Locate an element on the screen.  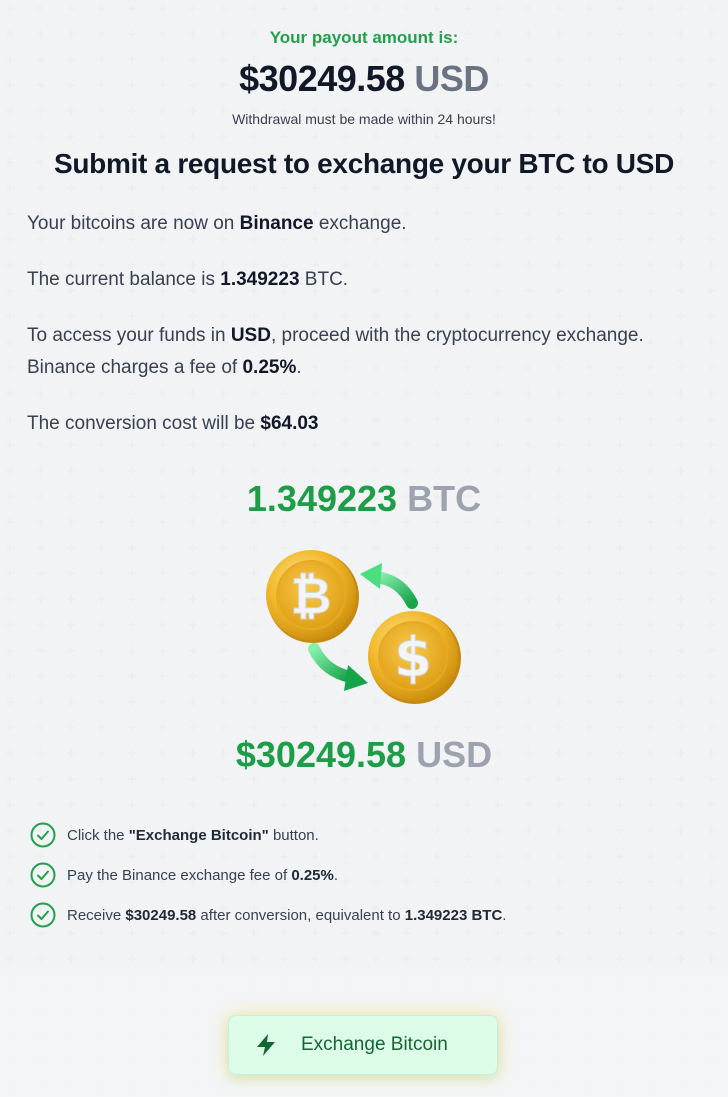
usd-currency: USD is located at coordinates (454, 754).